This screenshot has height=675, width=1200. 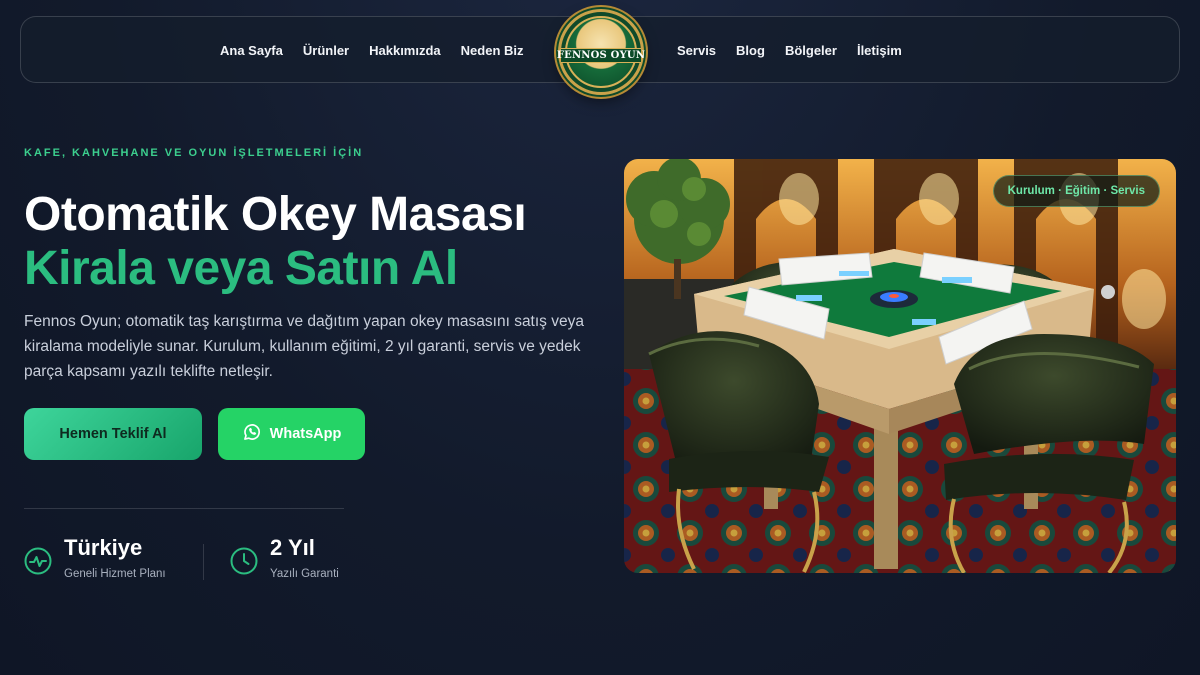 What do you see at coordinates (292, 547) in the screenshot?
I see `stat-warranty-value: 2 Yıl` at bounding box center [292, 547].